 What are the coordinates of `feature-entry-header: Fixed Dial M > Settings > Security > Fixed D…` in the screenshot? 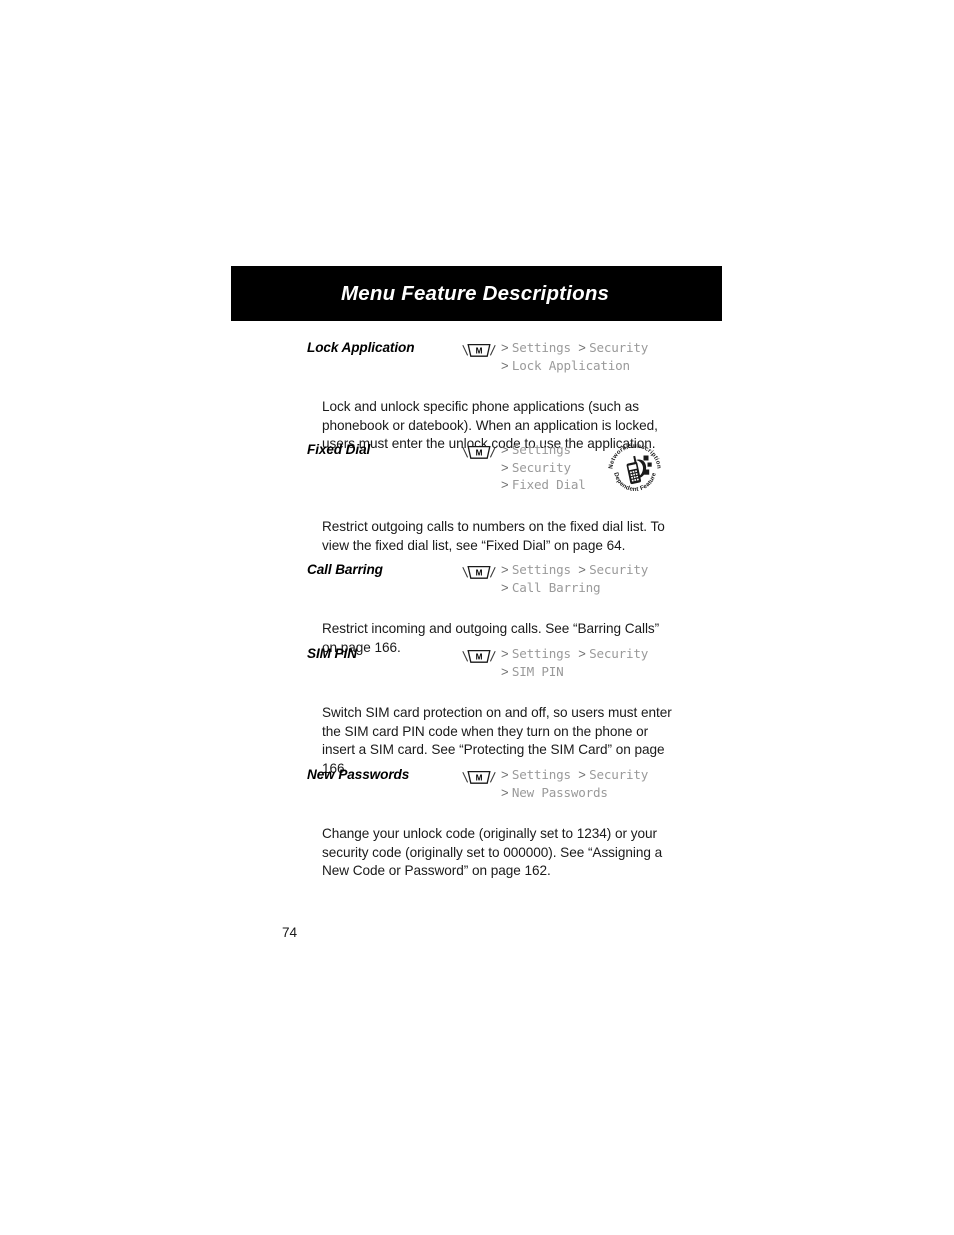 It's located at (481, 467).